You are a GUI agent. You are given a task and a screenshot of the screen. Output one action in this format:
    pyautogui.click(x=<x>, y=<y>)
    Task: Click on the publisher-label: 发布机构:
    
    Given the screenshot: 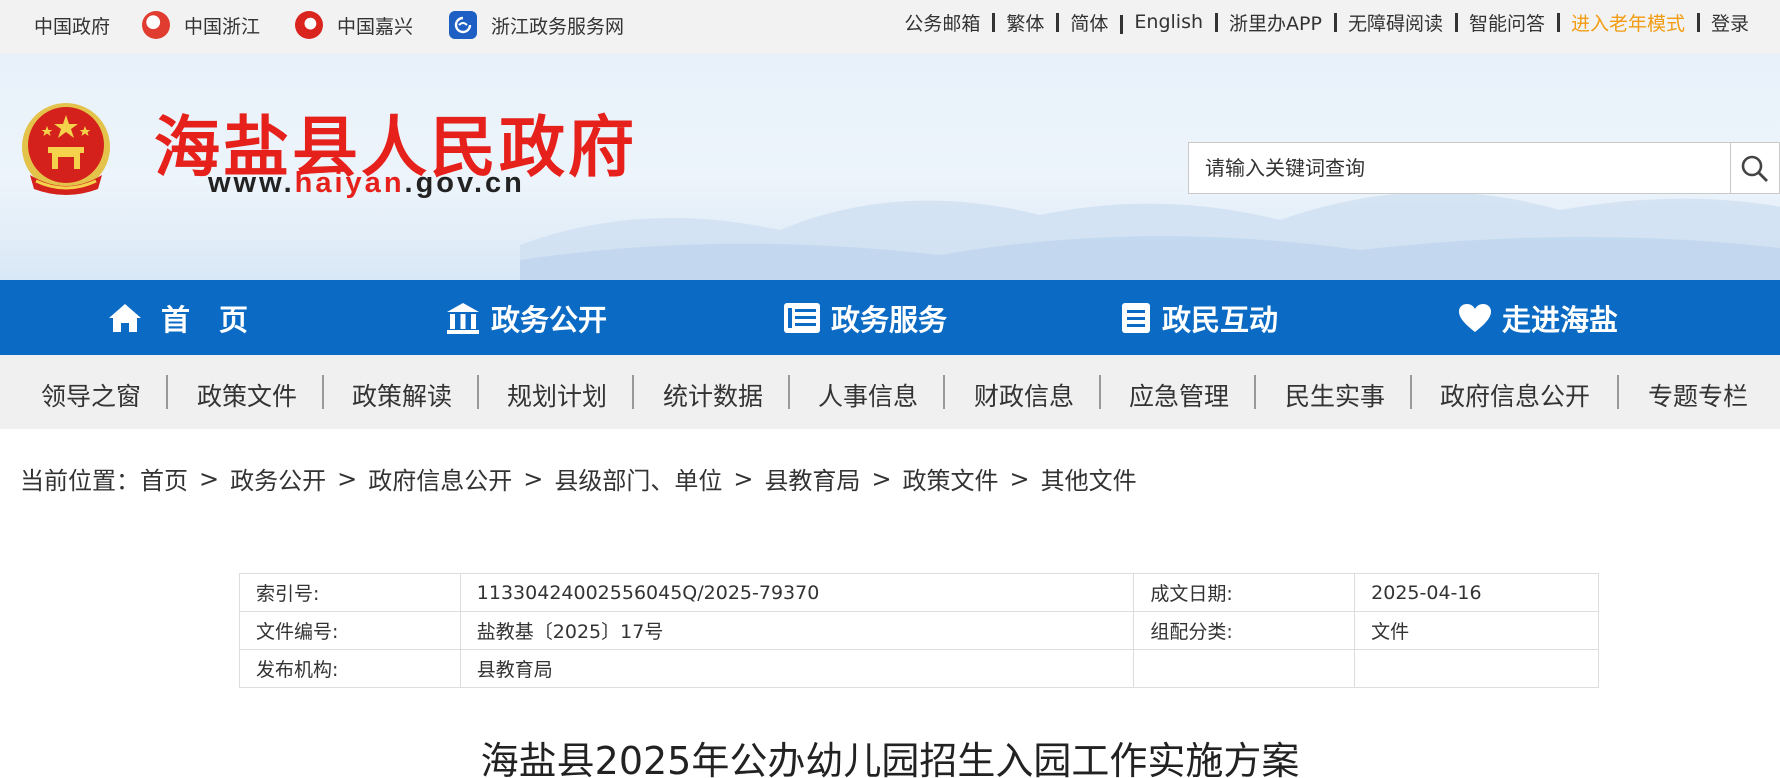 What is the action you would take?
    pyautogui.click(x=350, y=668)
    